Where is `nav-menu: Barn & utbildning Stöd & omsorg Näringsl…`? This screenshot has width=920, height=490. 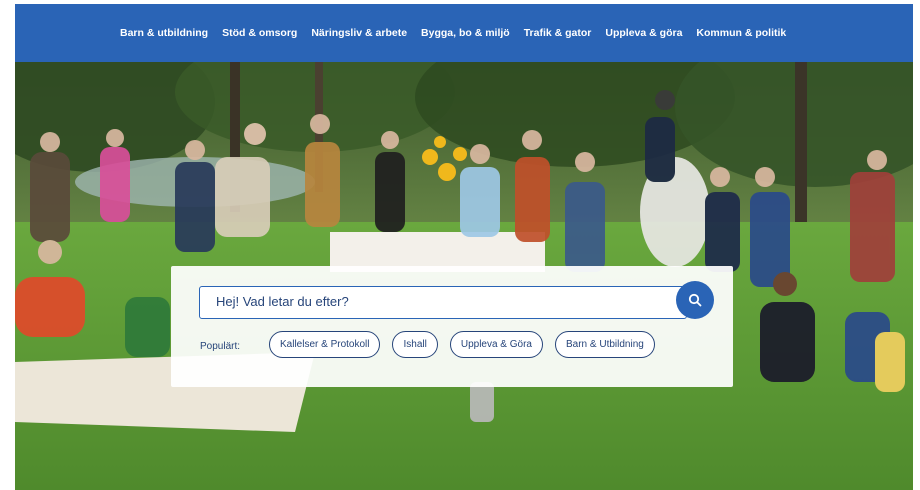 nav-menu: Barn & utbildning Stöd & omsorg Näringsl… is located at coordinates (460, 33).